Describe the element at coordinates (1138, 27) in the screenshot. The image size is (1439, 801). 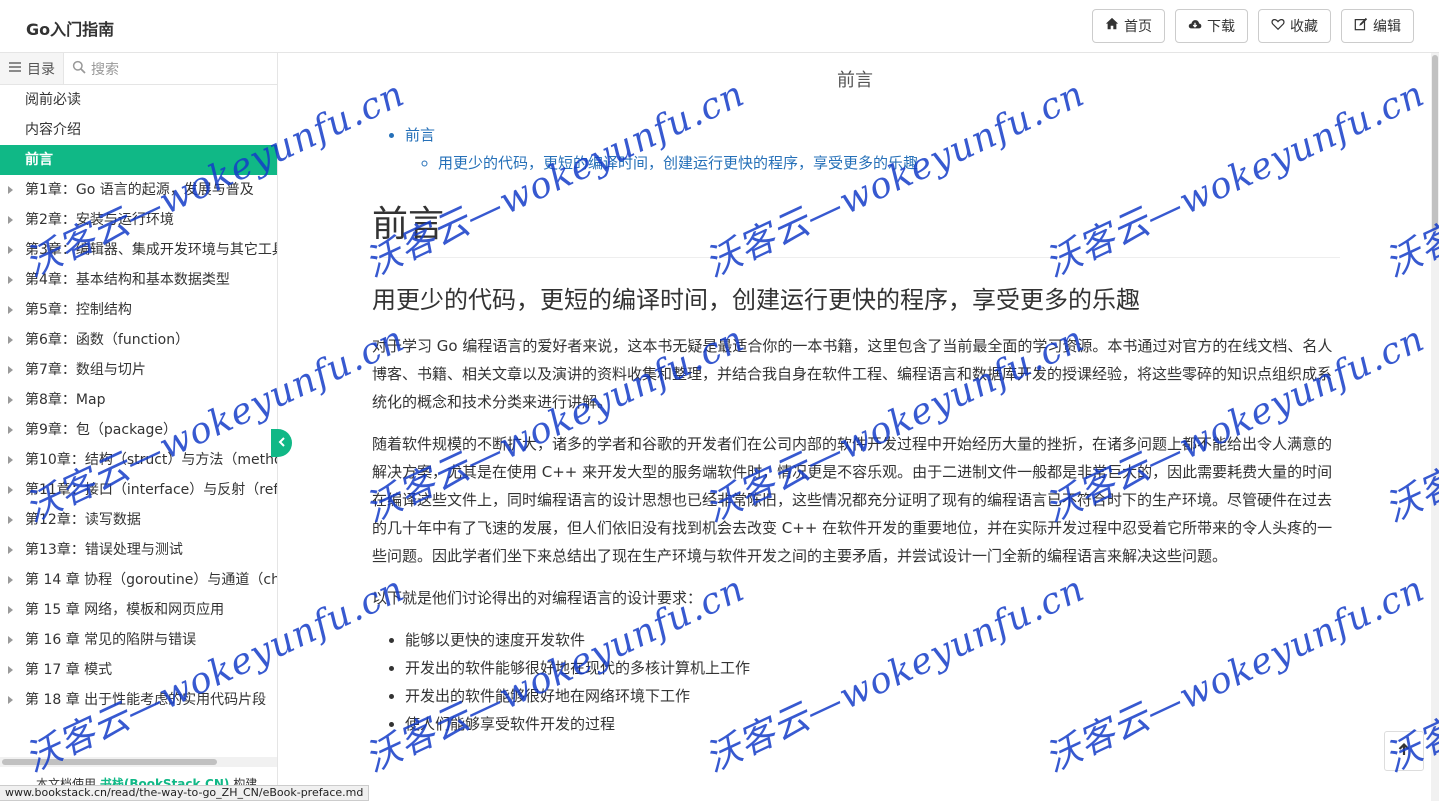
I see `home-button-label: 首页` at that location.